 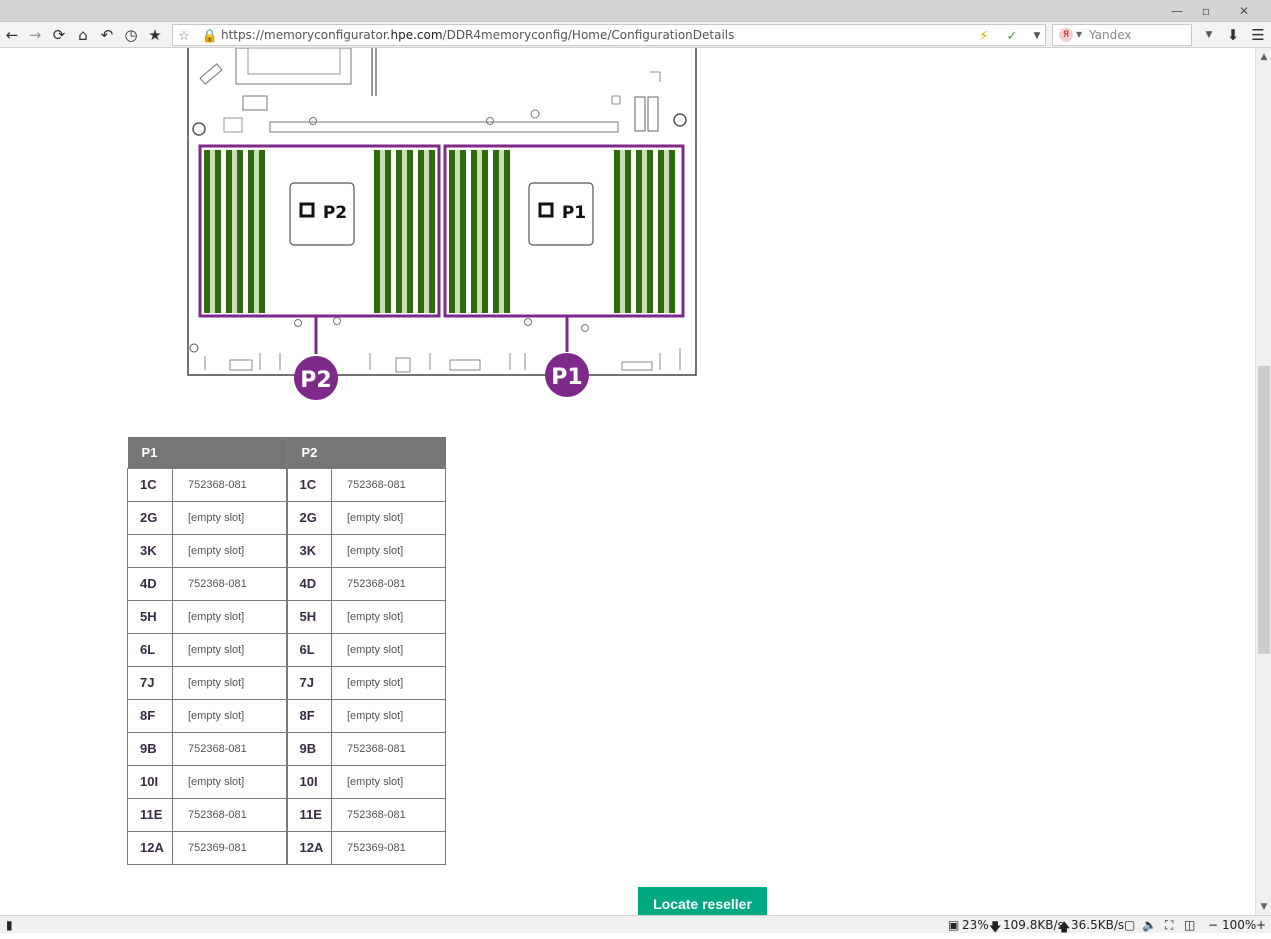 I want to click on download-icon: ⬇, so click(x=1233, y=35).